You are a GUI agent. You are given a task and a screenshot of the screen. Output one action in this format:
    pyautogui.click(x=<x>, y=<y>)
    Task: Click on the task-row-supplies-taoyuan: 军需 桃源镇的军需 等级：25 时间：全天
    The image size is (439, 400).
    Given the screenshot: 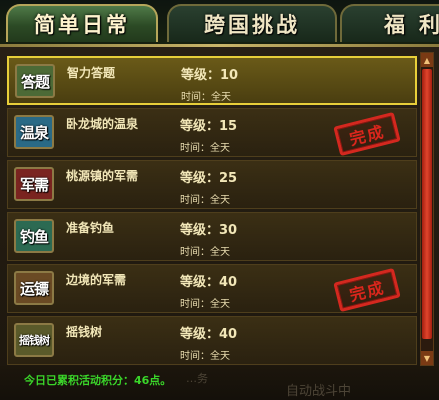 What is the action you would take?
    pyautogui.click(x=212, y=184)
    